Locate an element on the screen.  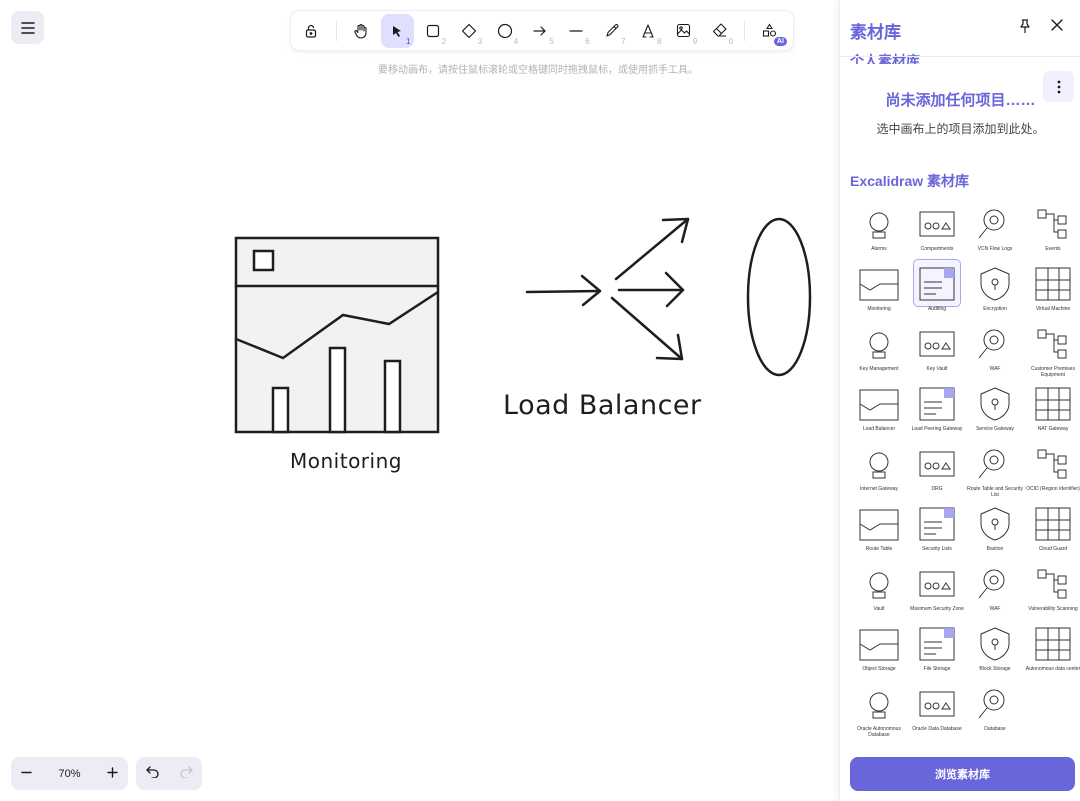
library-item: OCID (Region Identifier) is located at coordinates (1052, 470).